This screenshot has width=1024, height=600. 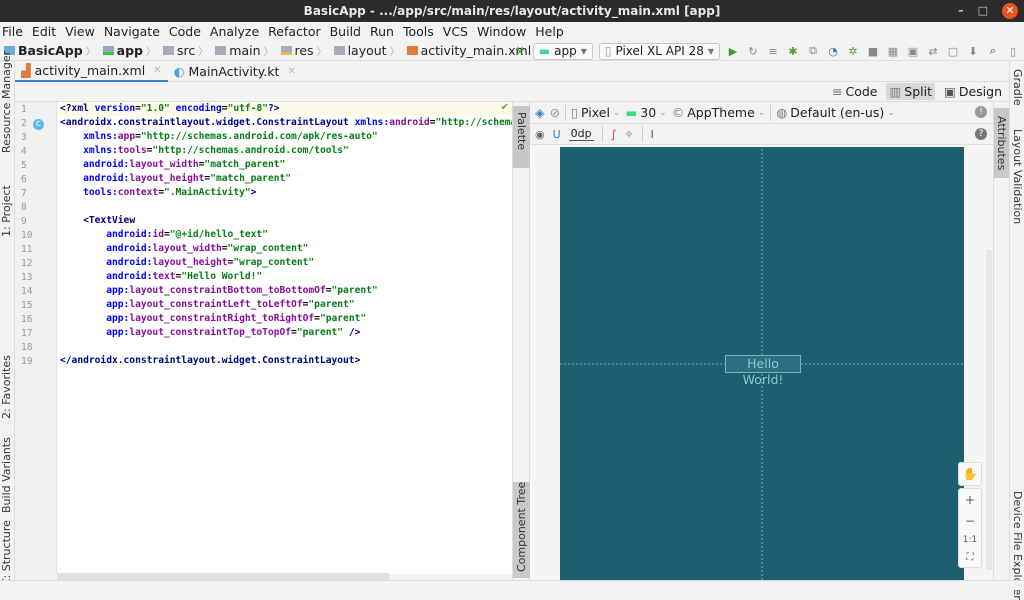 I want to click on theme-dropdown: © AppTheme ⌄, so click(x=719, y=112).